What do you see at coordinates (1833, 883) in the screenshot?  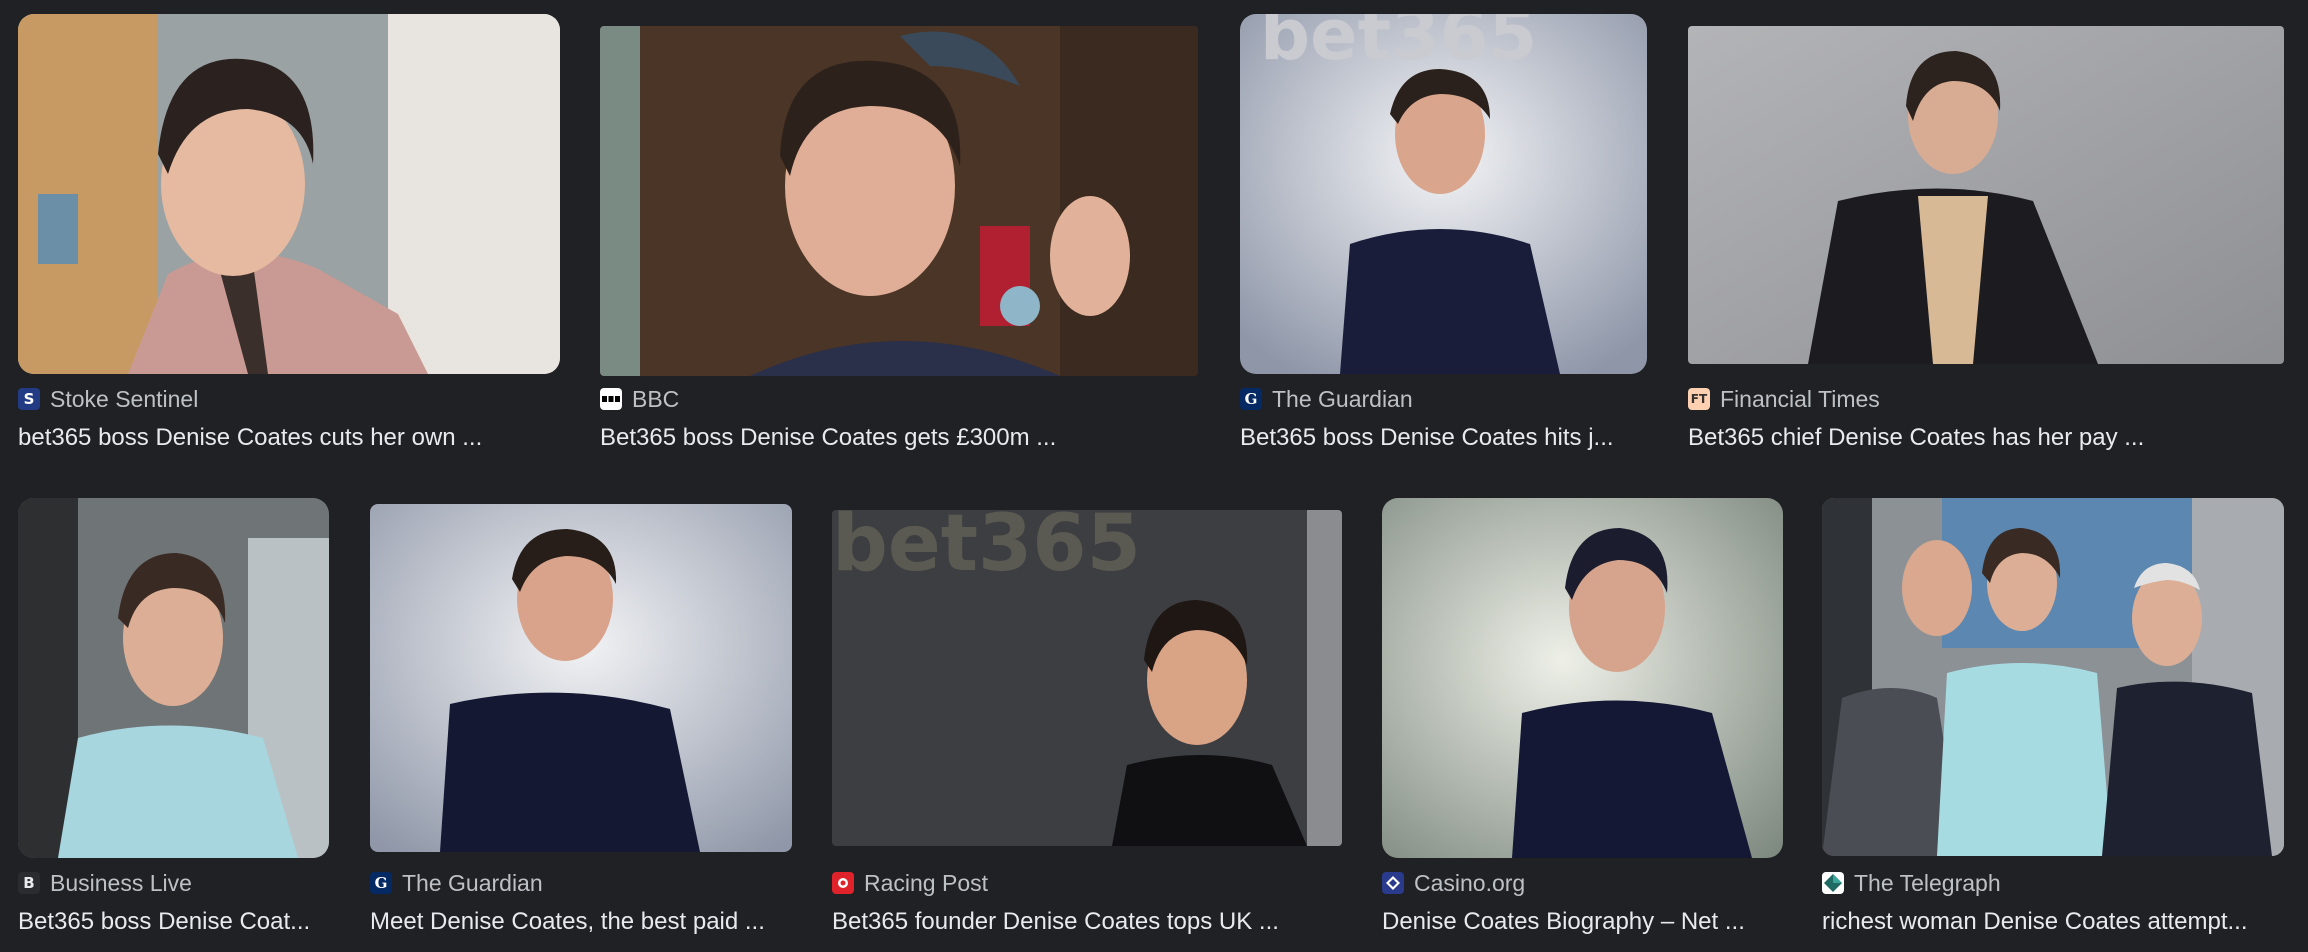 I see `telegraph-favicon-icon` at bounding box center [1833, 883].